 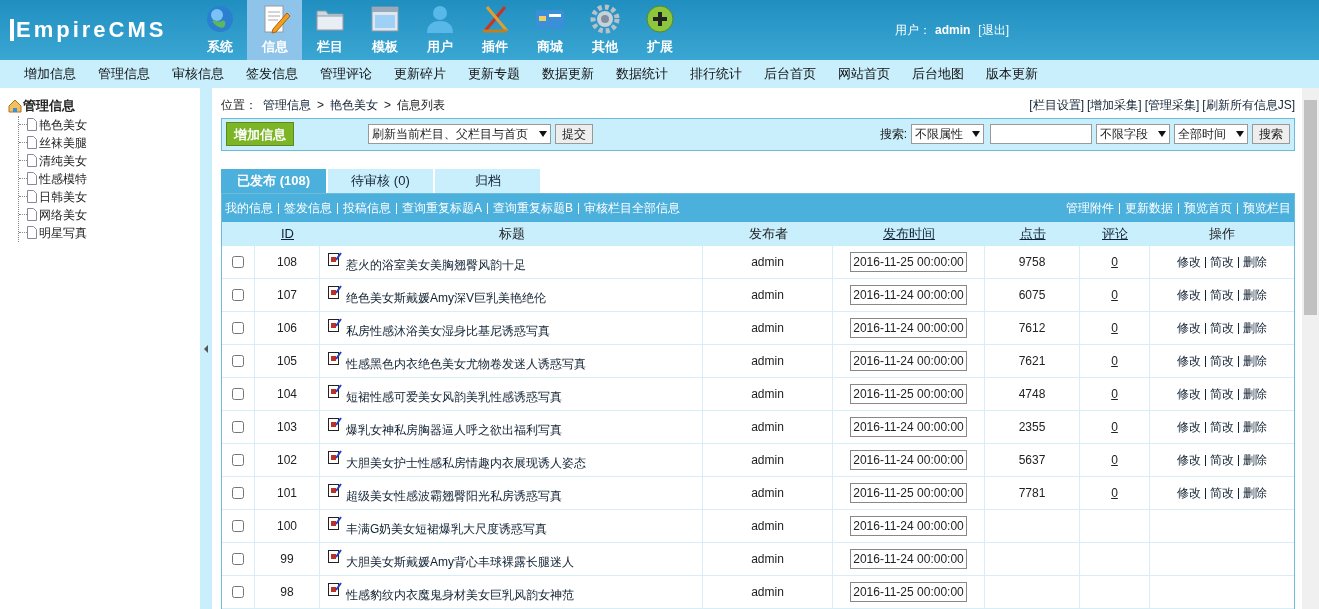 What do you see at coordinates (1012, 74) in the screenshot?
I see `menu-link: 版本更新` at bounding box center [1012, 74].